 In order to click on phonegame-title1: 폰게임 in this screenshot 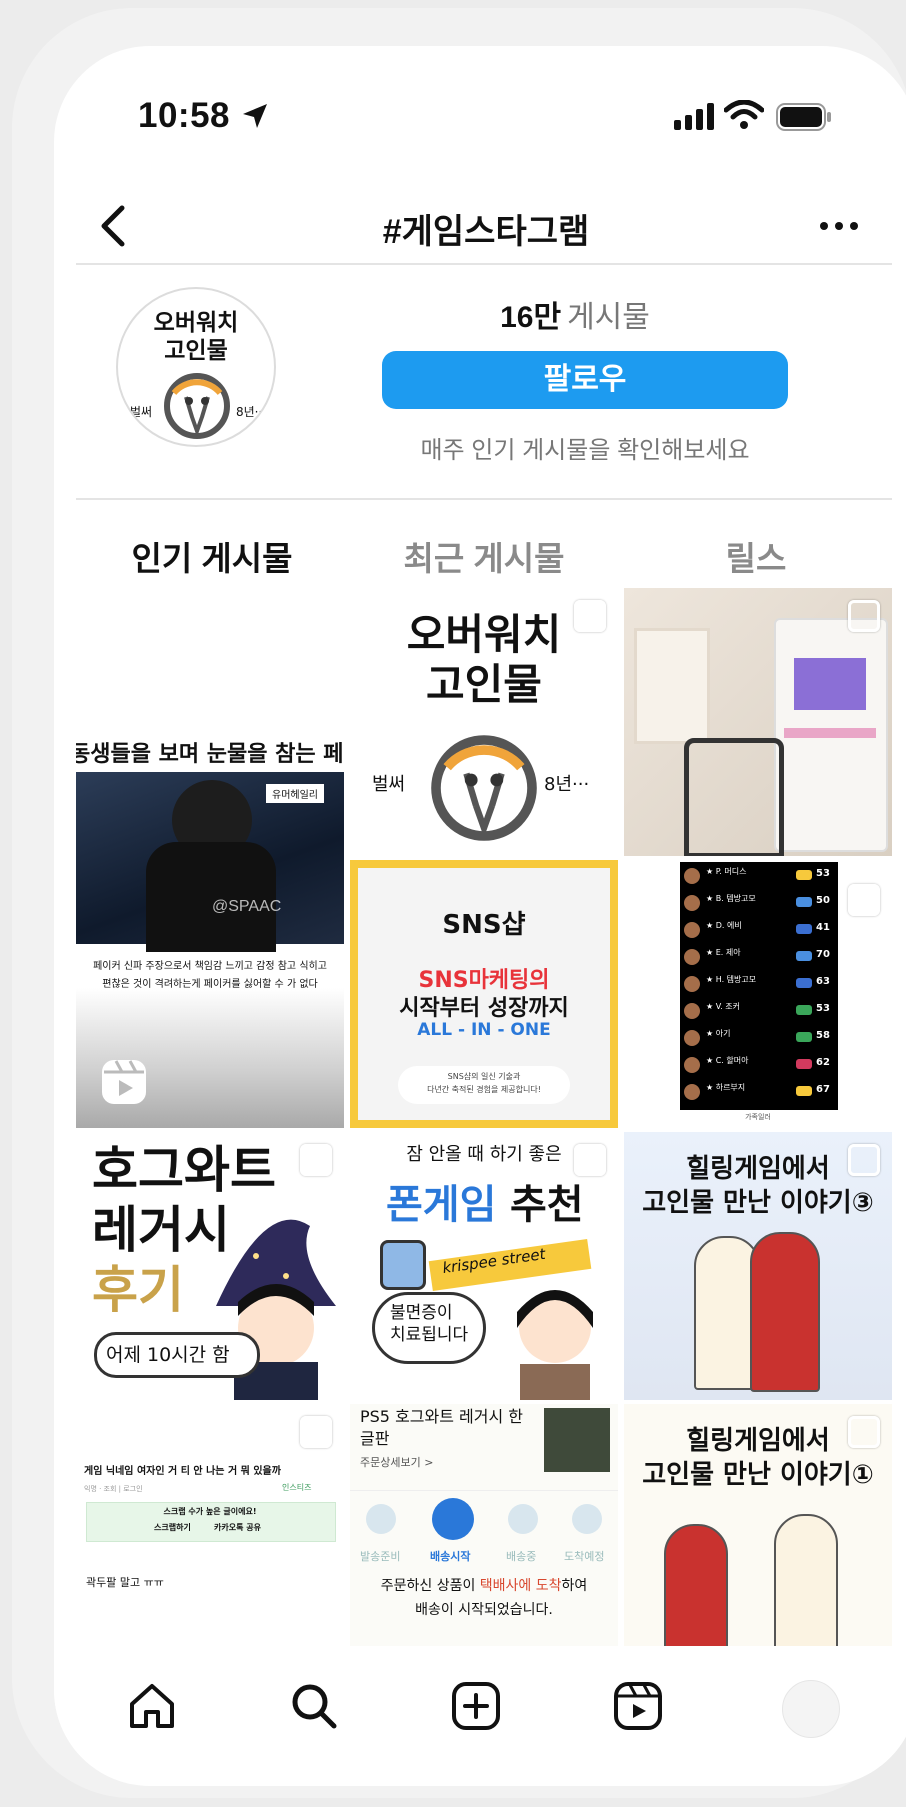, I will do `click(441, 1205)`.